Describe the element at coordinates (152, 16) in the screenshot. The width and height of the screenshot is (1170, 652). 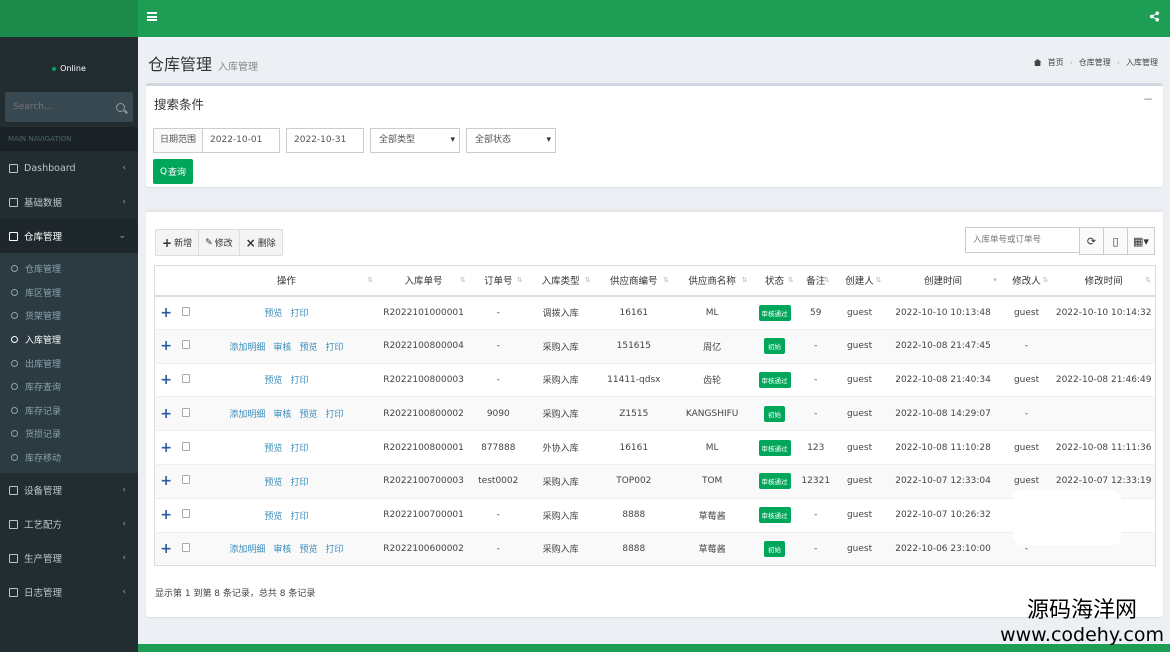
I see `menu-toggle-icon` at that location.